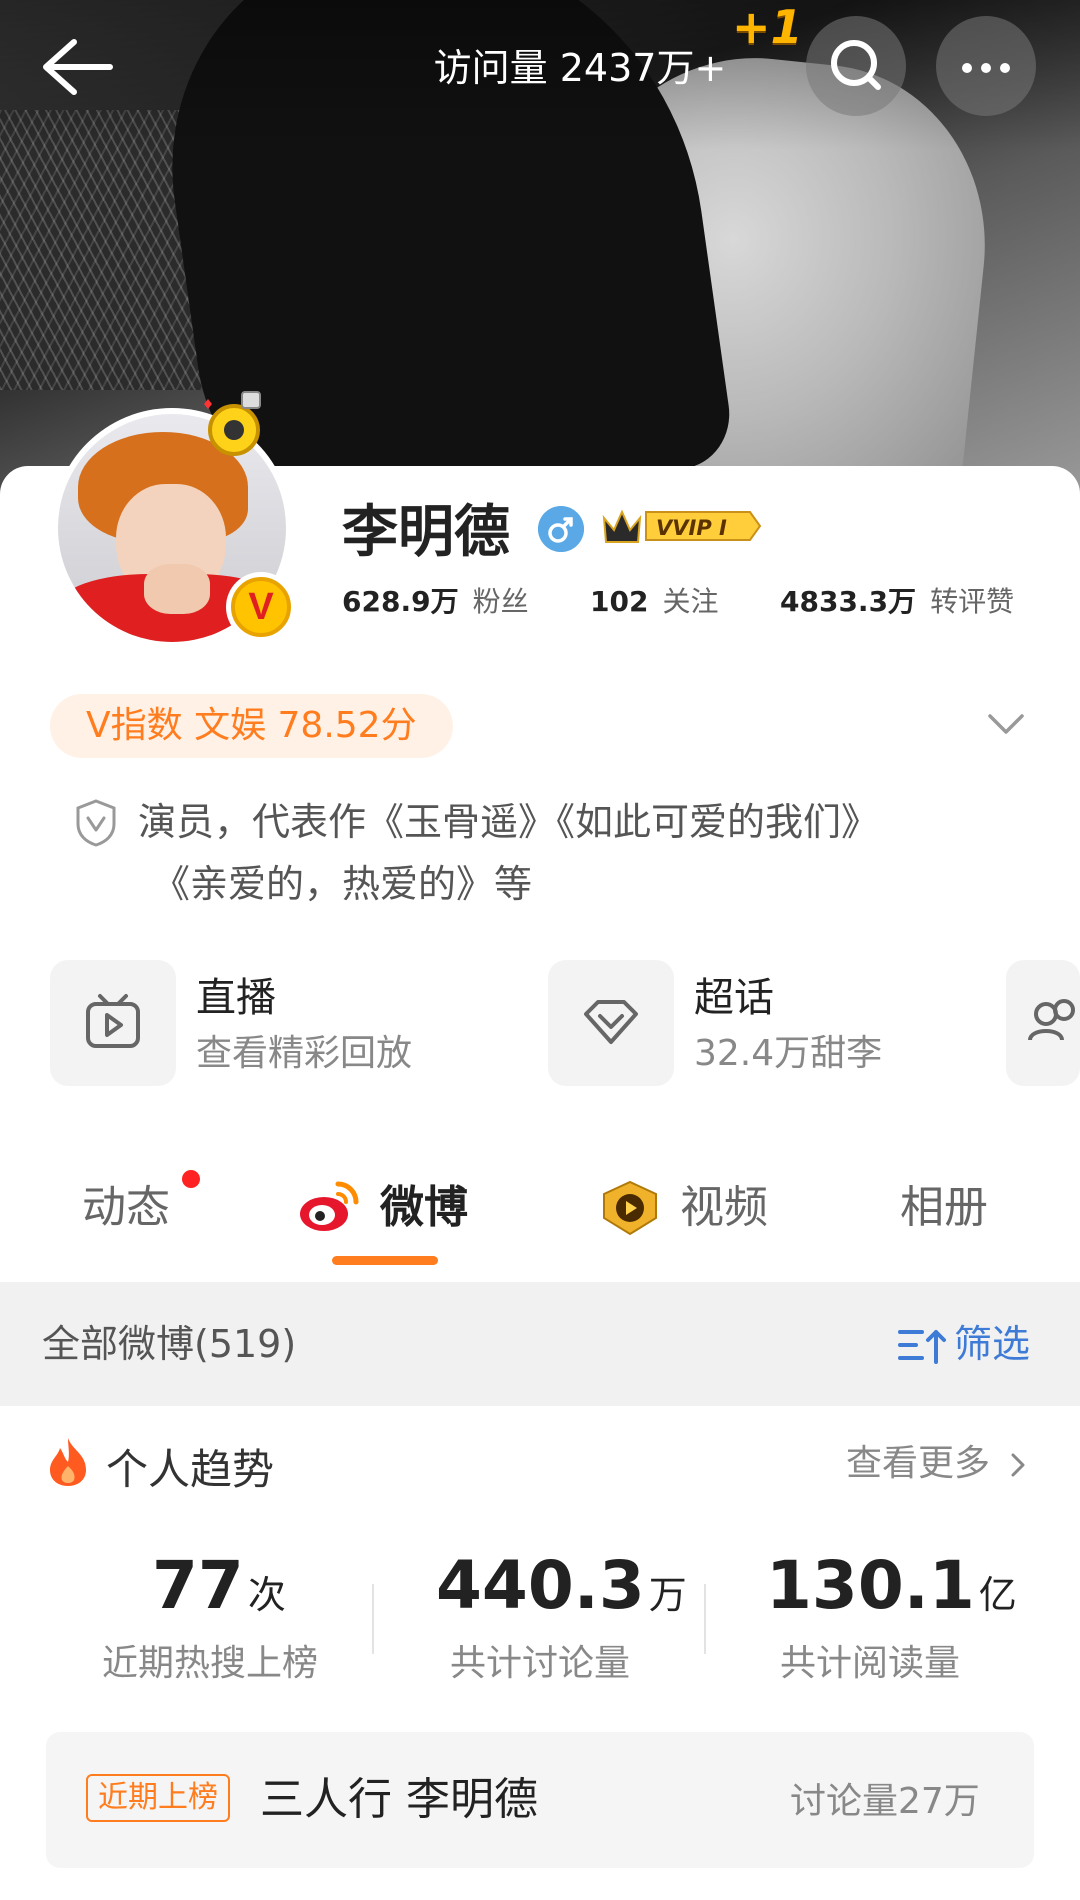 Image resolution: width=1080 pixels, height=1900 pixels. I want to click on fan-group-tile-icon, so click(1043, 1023).